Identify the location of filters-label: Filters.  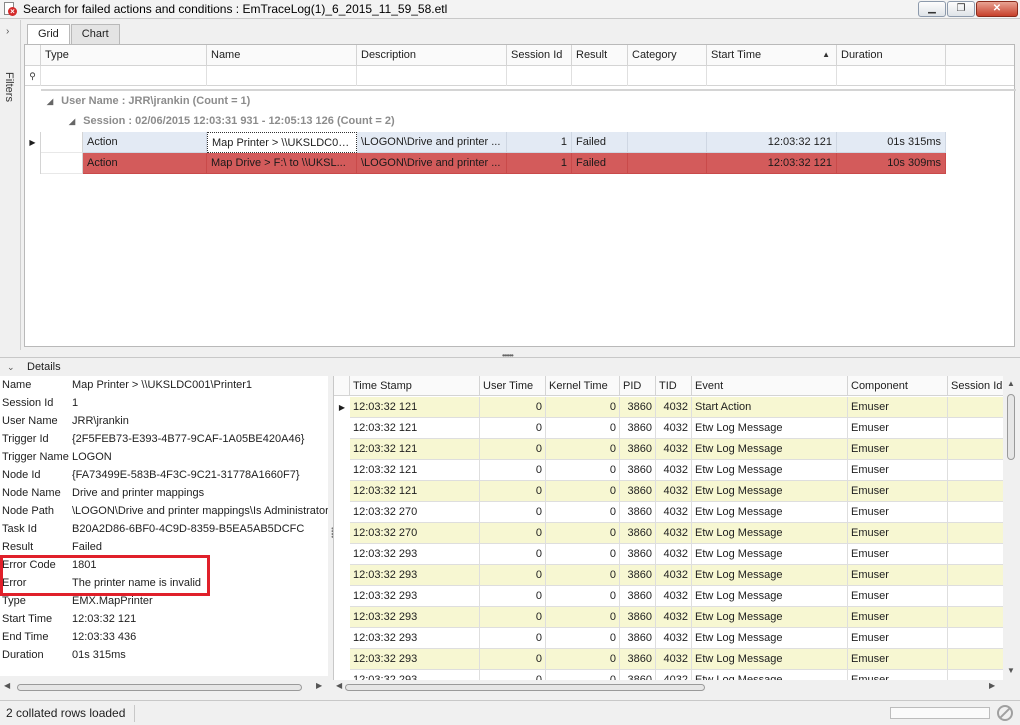
(9, 87).